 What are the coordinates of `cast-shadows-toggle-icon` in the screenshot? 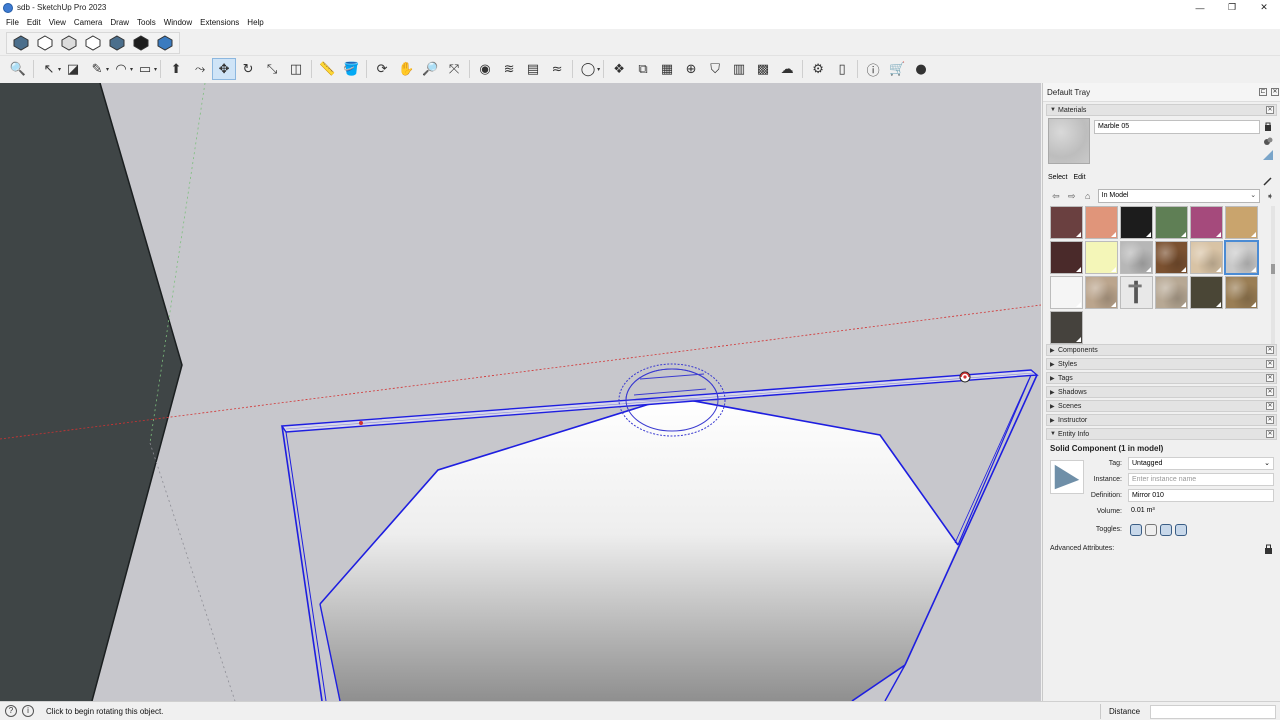 It's located at (1181, 530).